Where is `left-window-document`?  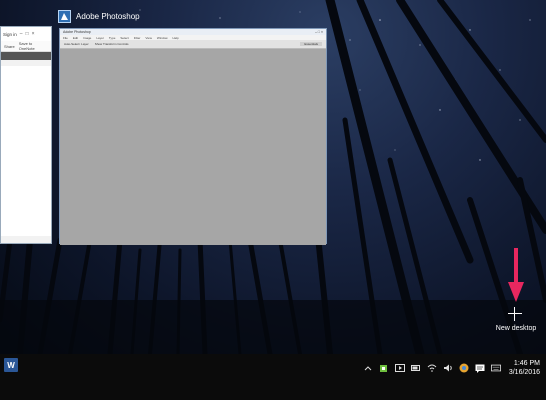 left-window-document is located at coordinates (26, 151).